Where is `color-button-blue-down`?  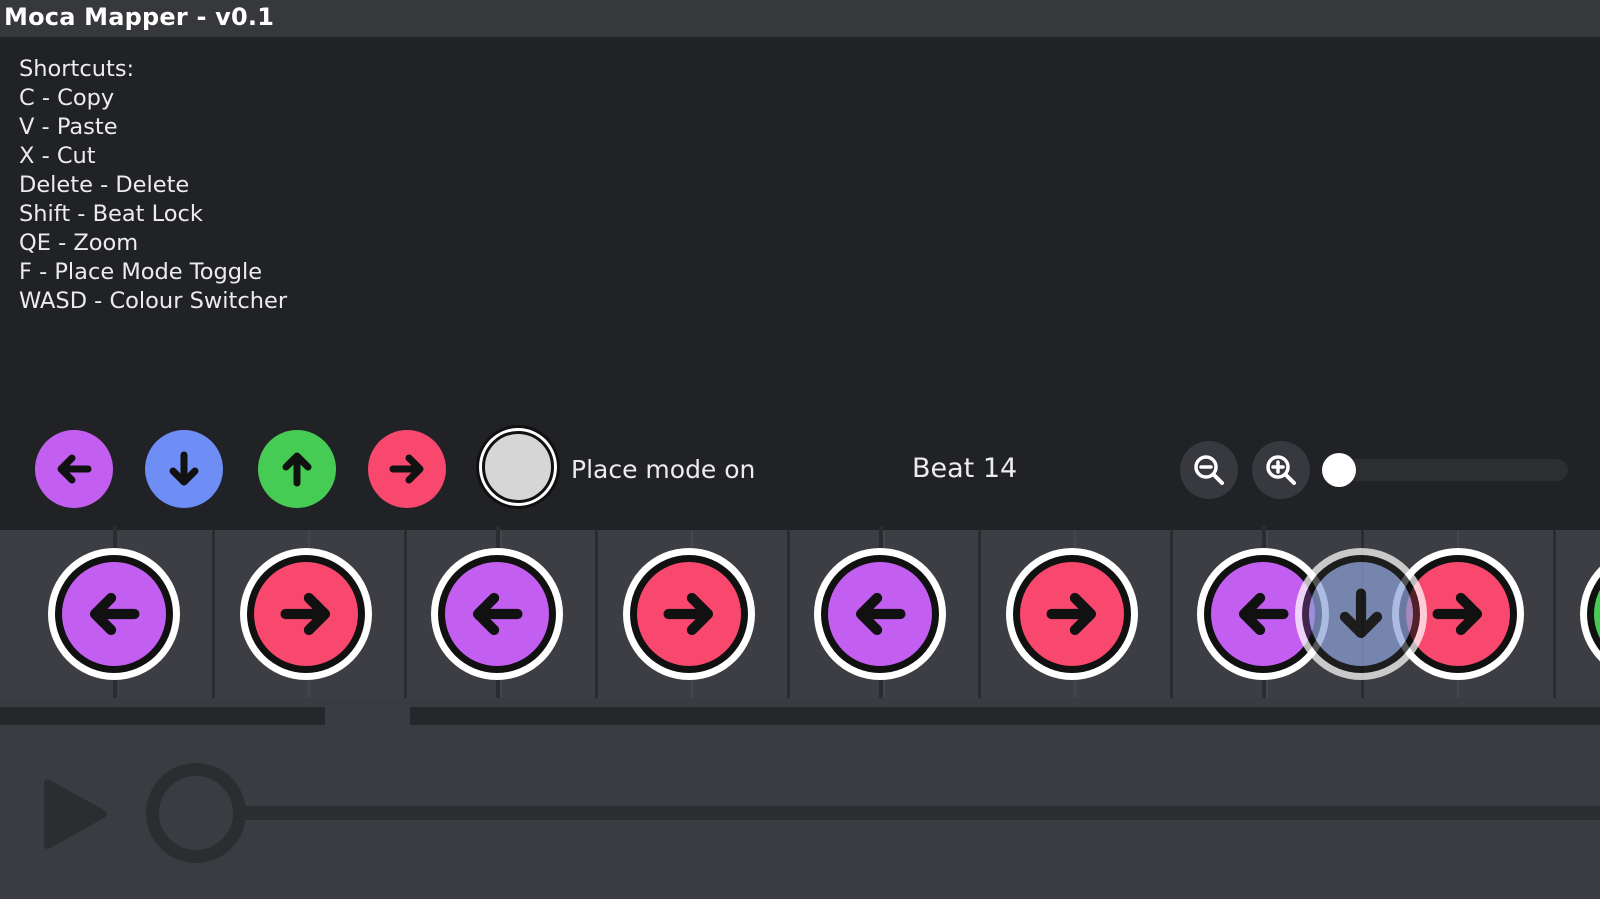 color-button-blue-down is located at coordinates (184, 469).